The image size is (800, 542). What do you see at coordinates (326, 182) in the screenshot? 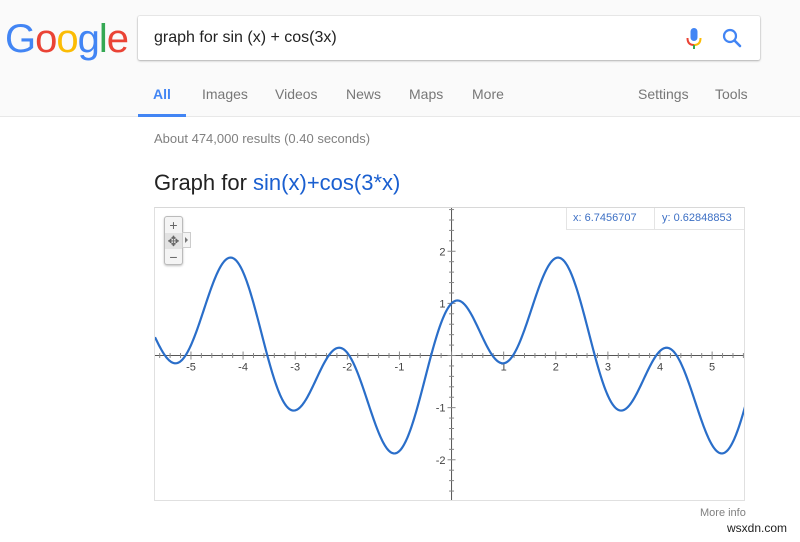
I see `graph-function: sin(x)+cos(3*x)` at bounding box center [326, 182].